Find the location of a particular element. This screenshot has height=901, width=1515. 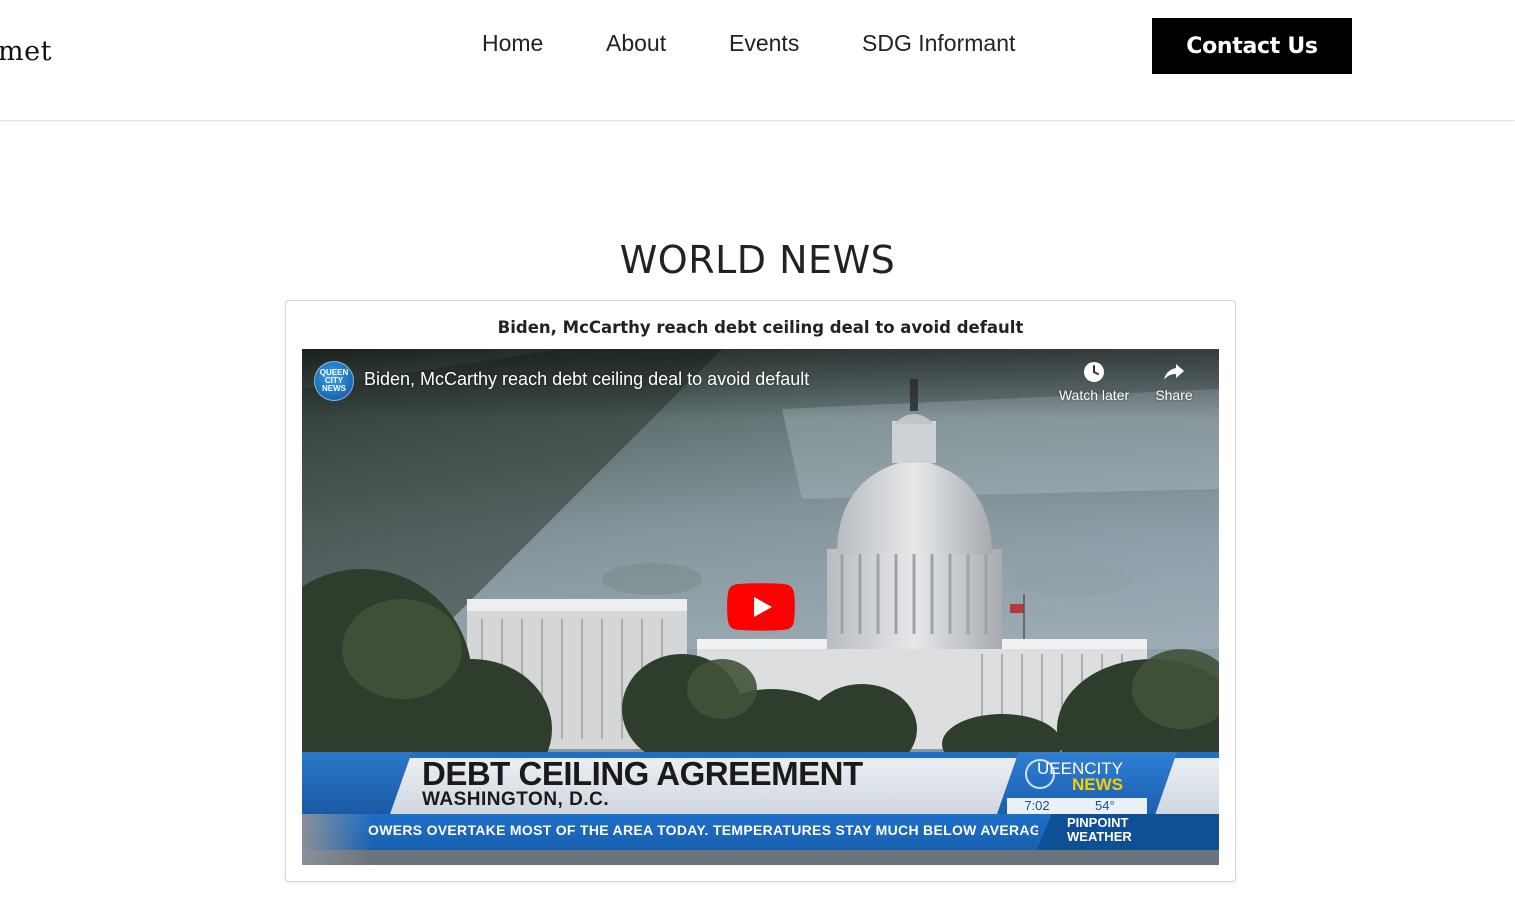

nav-home: Home is located at coordinates (512, 43).